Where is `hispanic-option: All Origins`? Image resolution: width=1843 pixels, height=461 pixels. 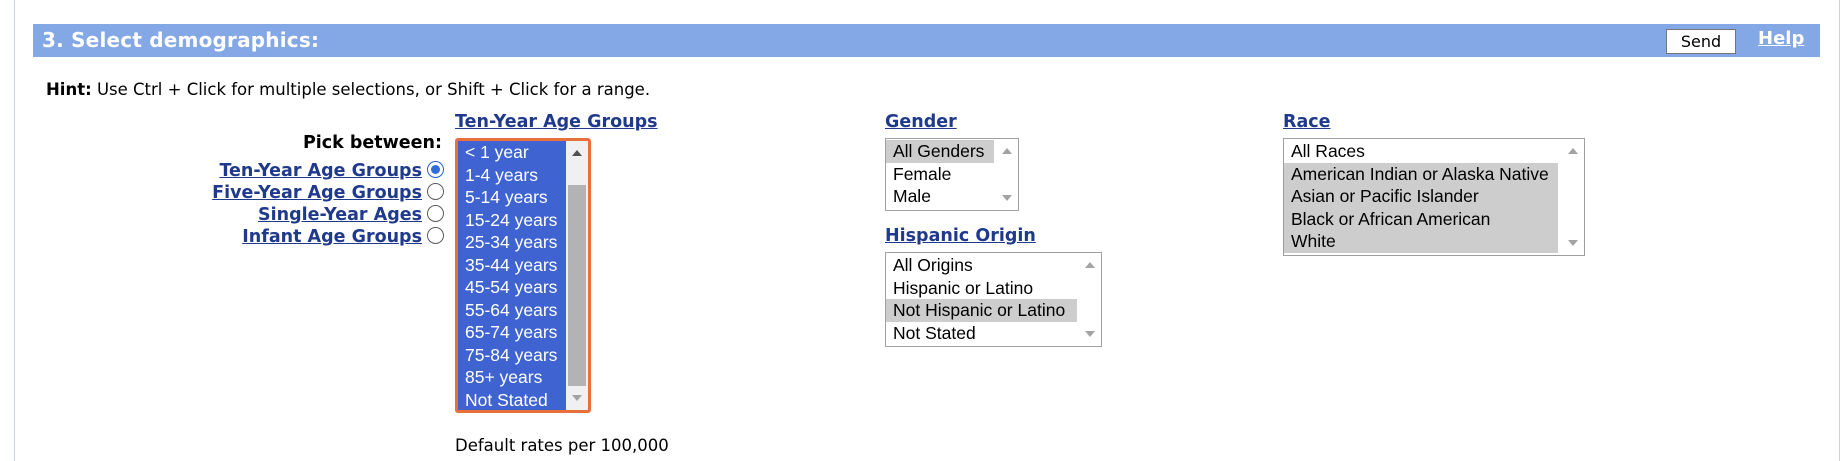 hispanic-option: All Origins is located at coordinates (981, 265).